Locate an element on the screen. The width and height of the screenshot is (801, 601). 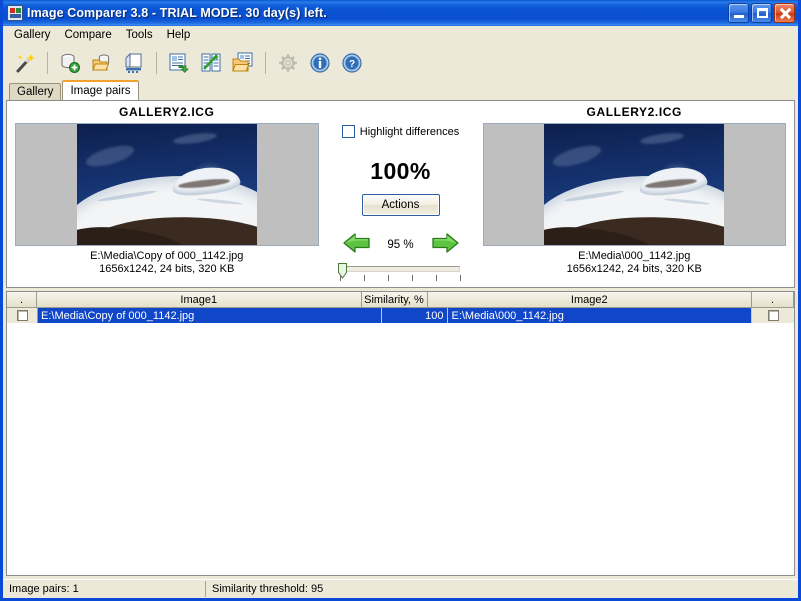
row-checkbox-right is located at coordinates (773, 315).